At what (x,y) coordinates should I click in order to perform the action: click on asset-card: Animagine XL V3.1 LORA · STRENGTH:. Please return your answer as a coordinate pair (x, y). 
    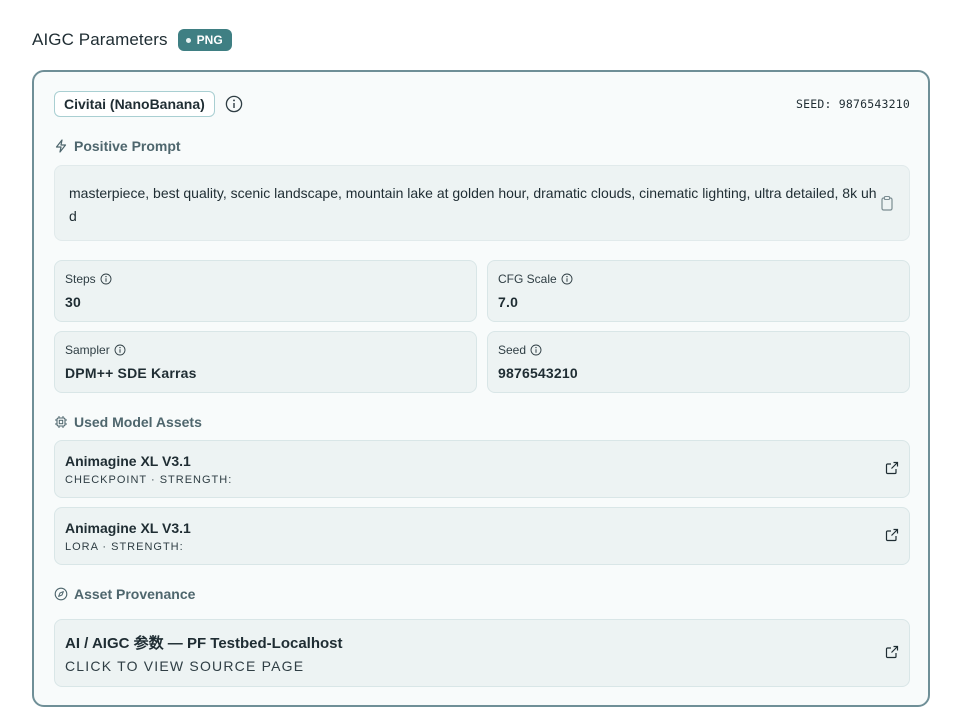
    Looking at the image, I should click on (482, 536).